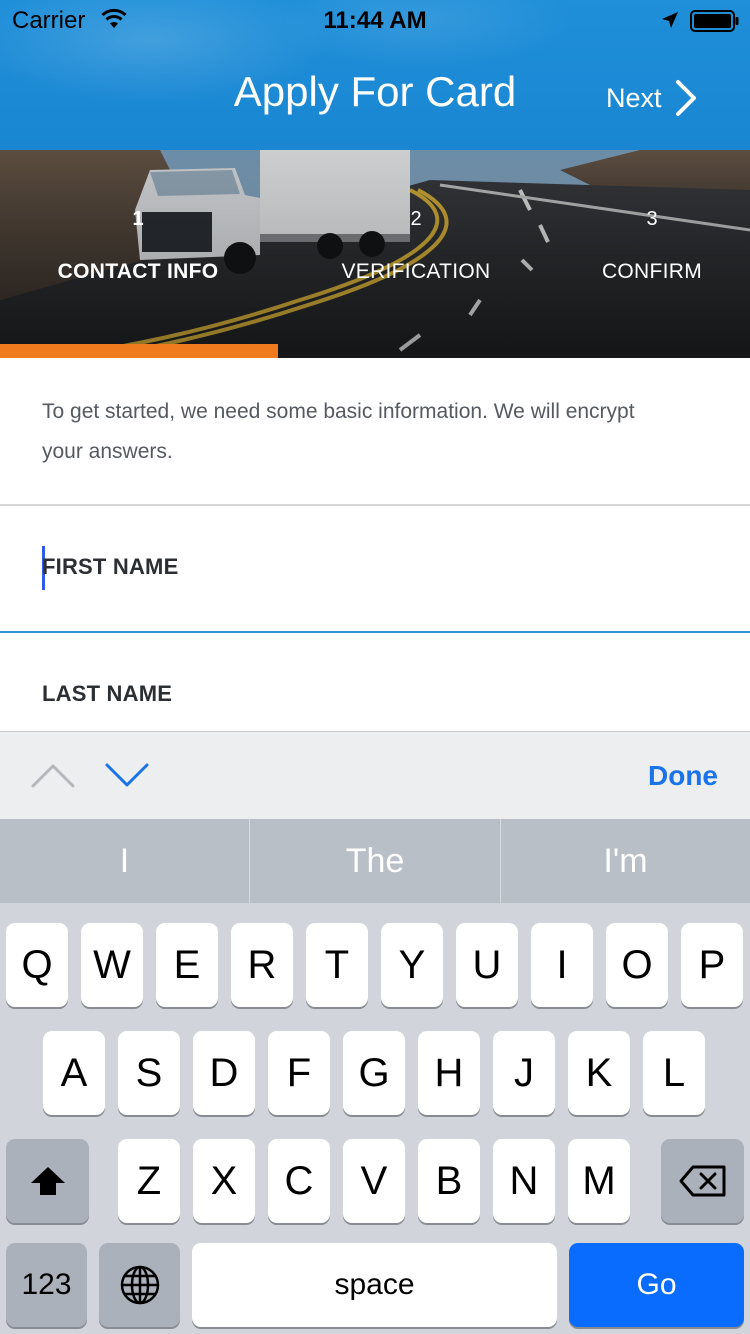  What do you see at coordinates (299, 1073) in the screenshot?
I see `key-f: F` at bounding box center [299, 1073].